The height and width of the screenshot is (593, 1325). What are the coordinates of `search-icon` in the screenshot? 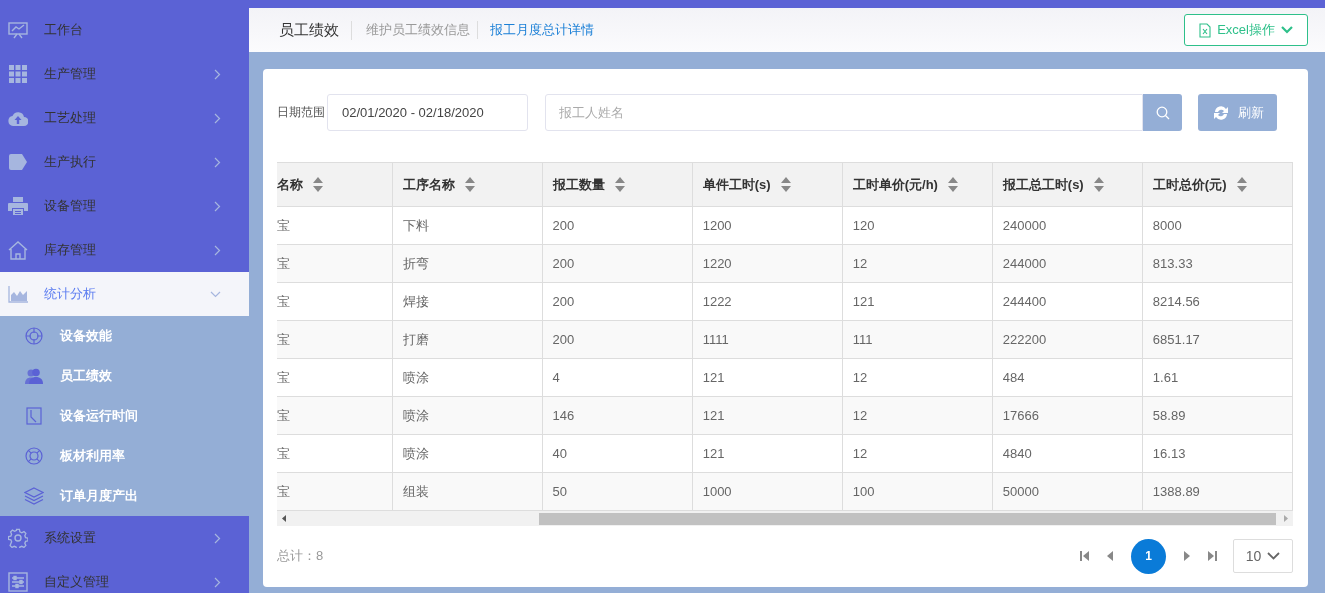 It's located at (1162, 112).